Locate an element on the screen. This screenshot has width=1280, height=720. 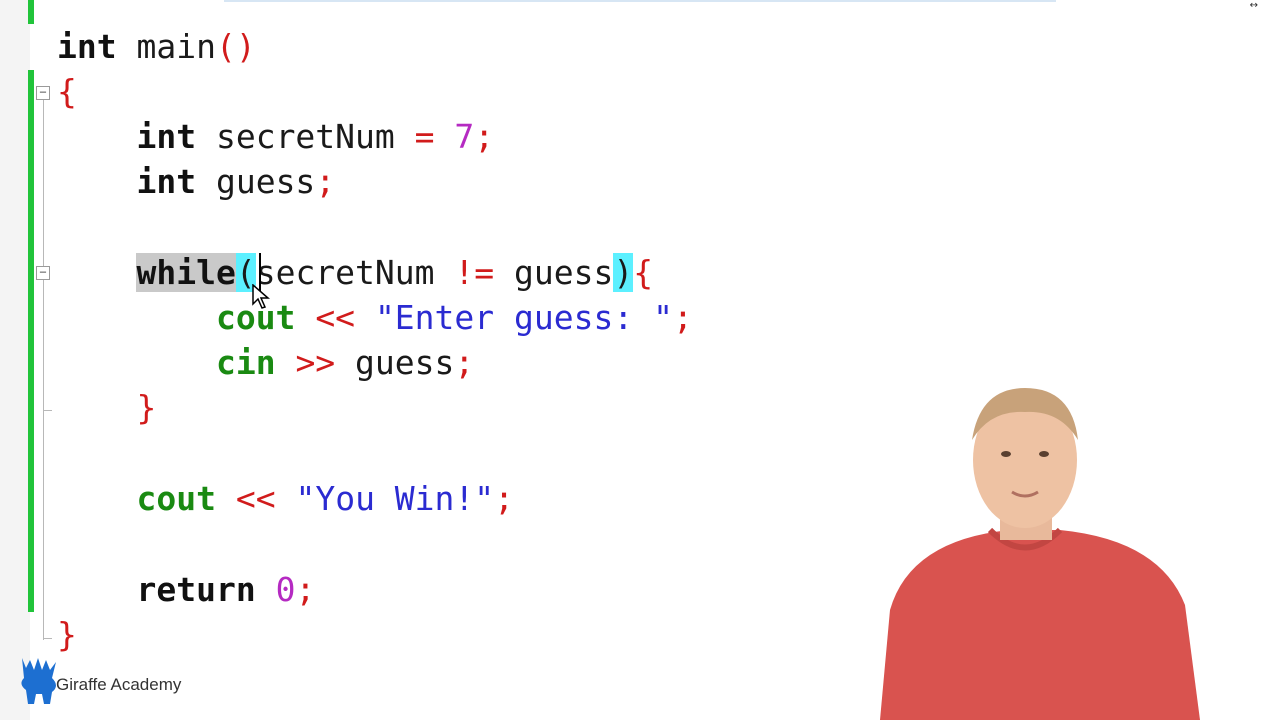
code-token: while is located at coordinates (186, 272).